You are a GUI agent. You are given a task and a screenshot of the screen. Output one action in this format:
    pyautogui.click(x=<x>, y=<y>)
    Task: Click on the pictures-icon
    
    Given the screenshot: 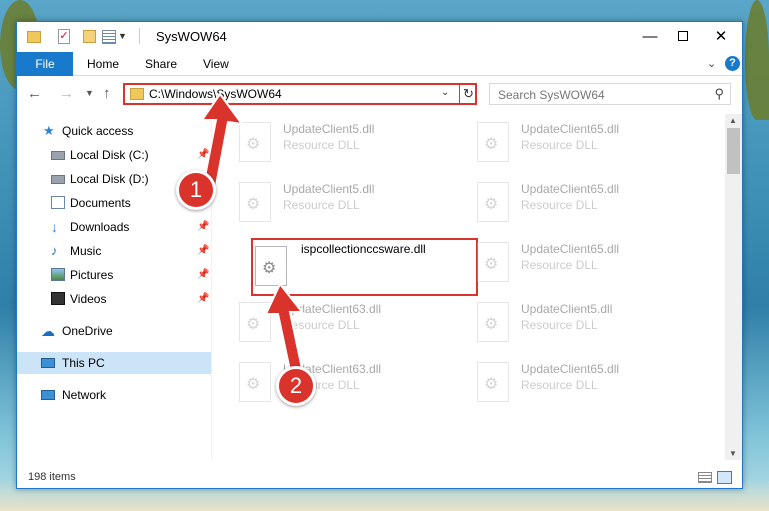 What is the action you would take?
    pyautogui.click(x=58, y=274)
    